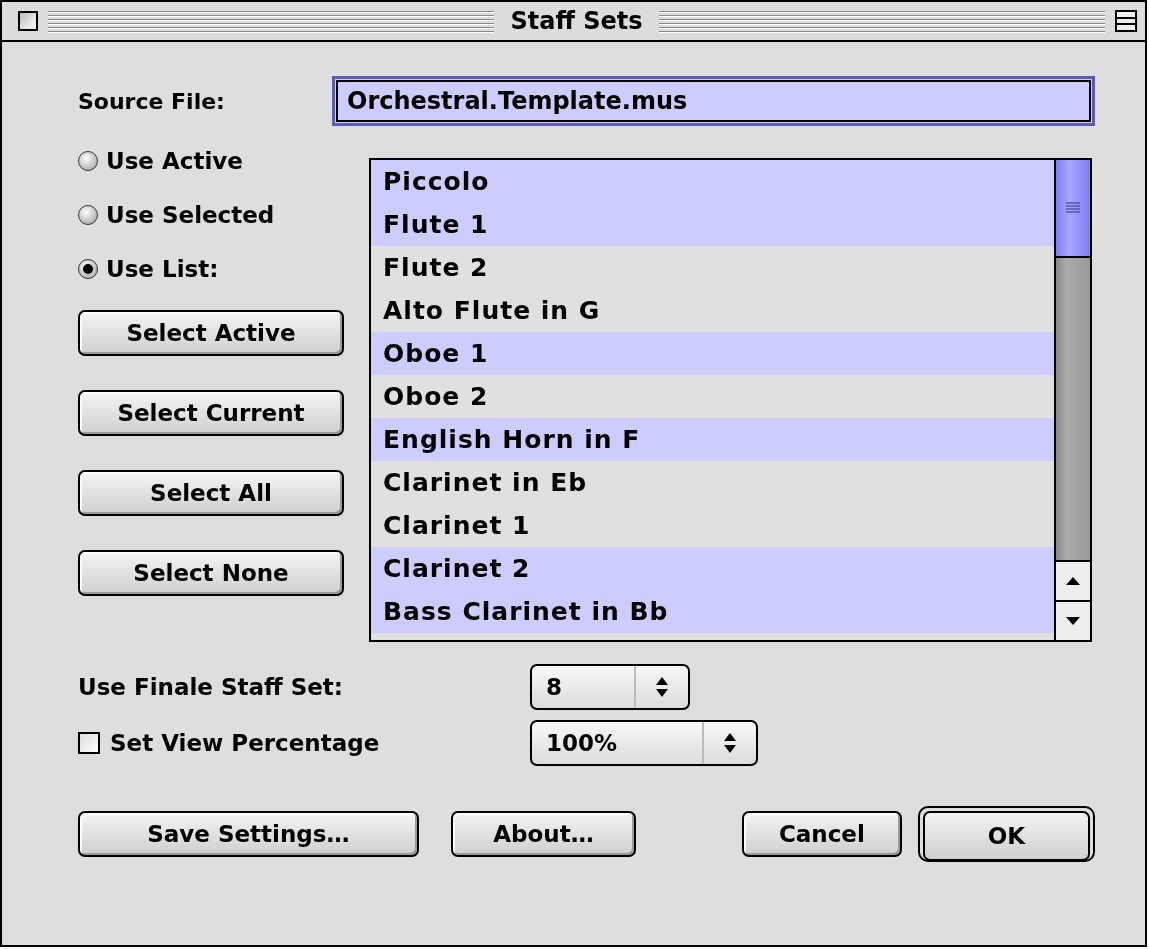 The width and height of the screenshot is (1149, 949). I want to click on scroll-thumb, so click(1073, 209).